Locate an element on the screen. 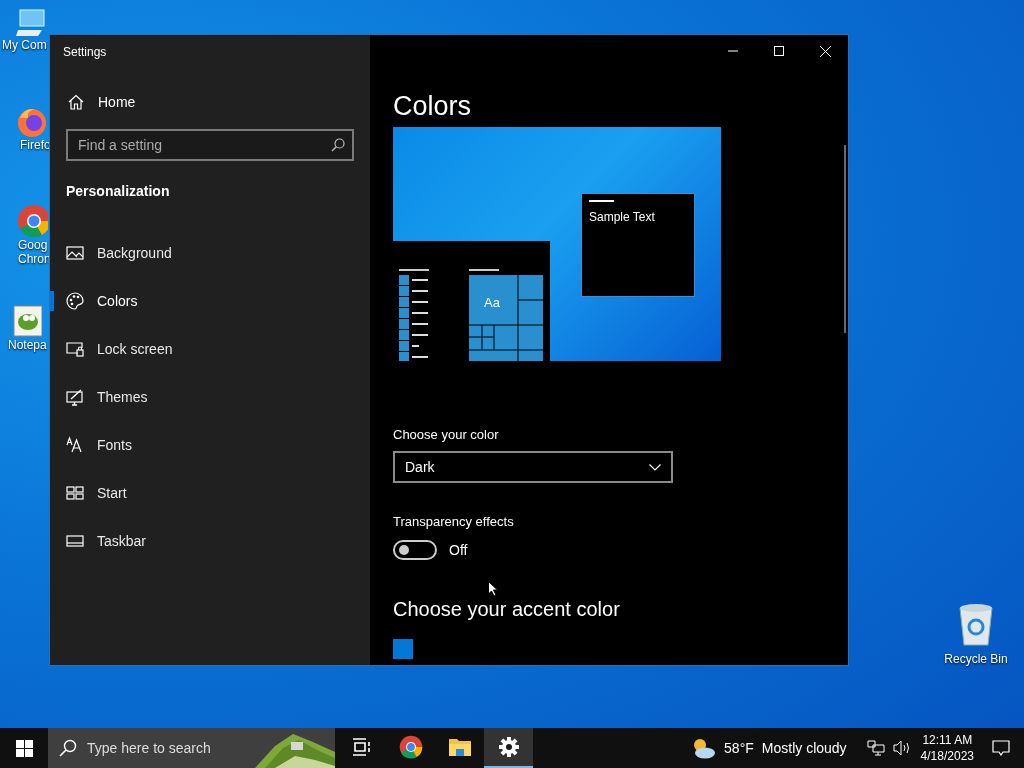 This screenshot has width=1024, height=768. nav-item: Lock screen is located at coordinates (202, 349).